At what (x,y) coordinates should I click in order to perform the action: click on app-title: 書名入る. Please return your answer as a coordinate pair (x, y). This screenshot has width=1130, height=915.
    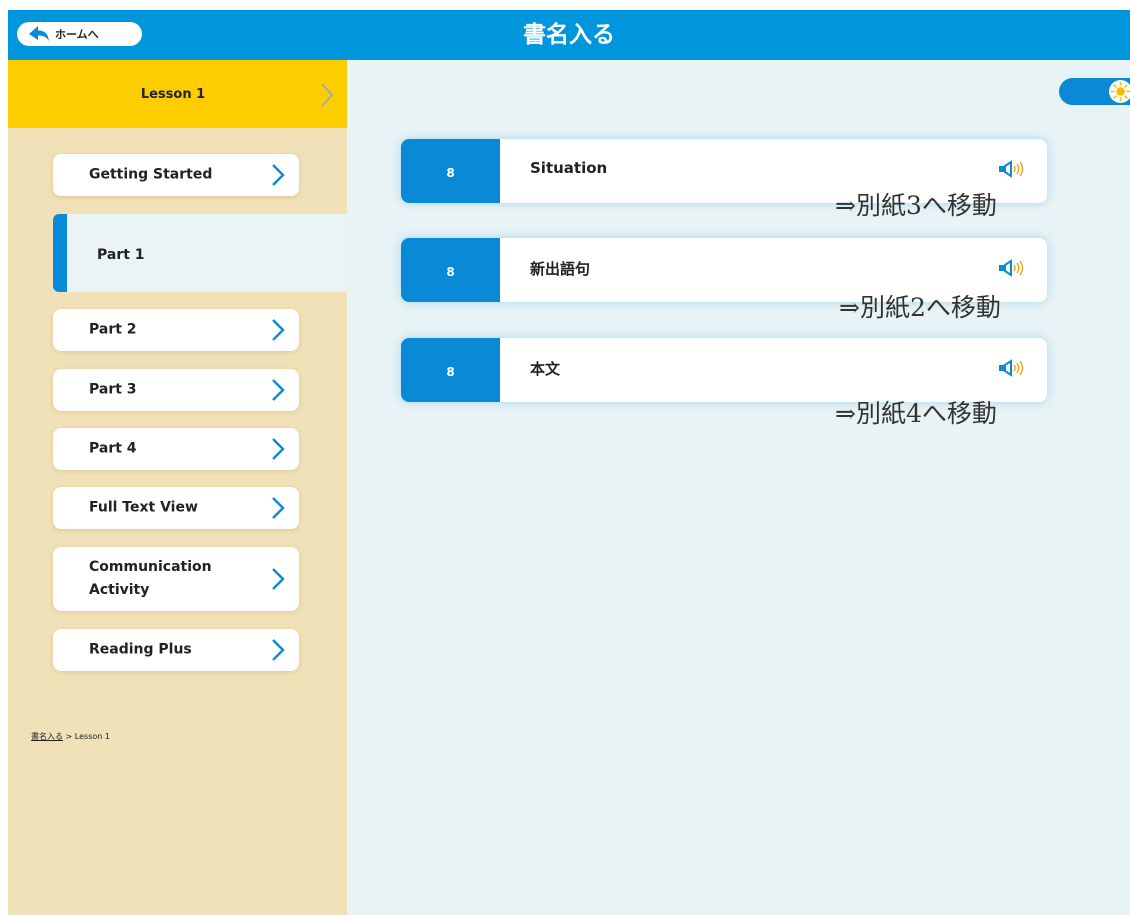
    Looking at the image, I should click on (569, 35).